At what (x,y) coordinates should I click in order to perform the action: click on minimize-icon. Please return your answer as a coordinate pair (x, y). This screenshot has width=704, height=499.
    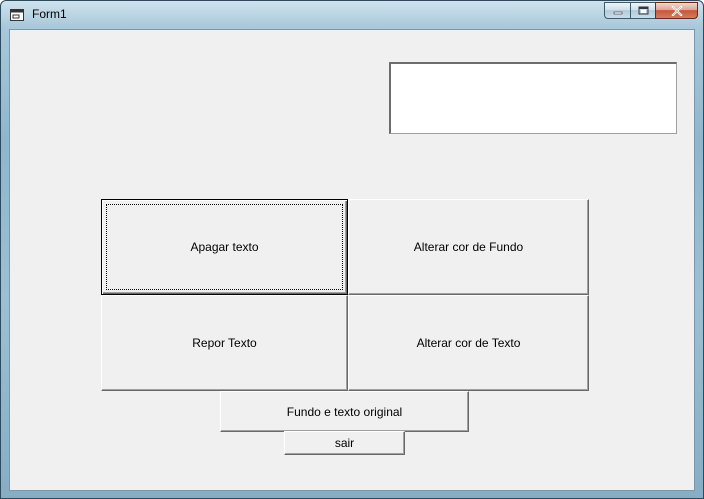
    Looking at the image, I should click on (617, 12).